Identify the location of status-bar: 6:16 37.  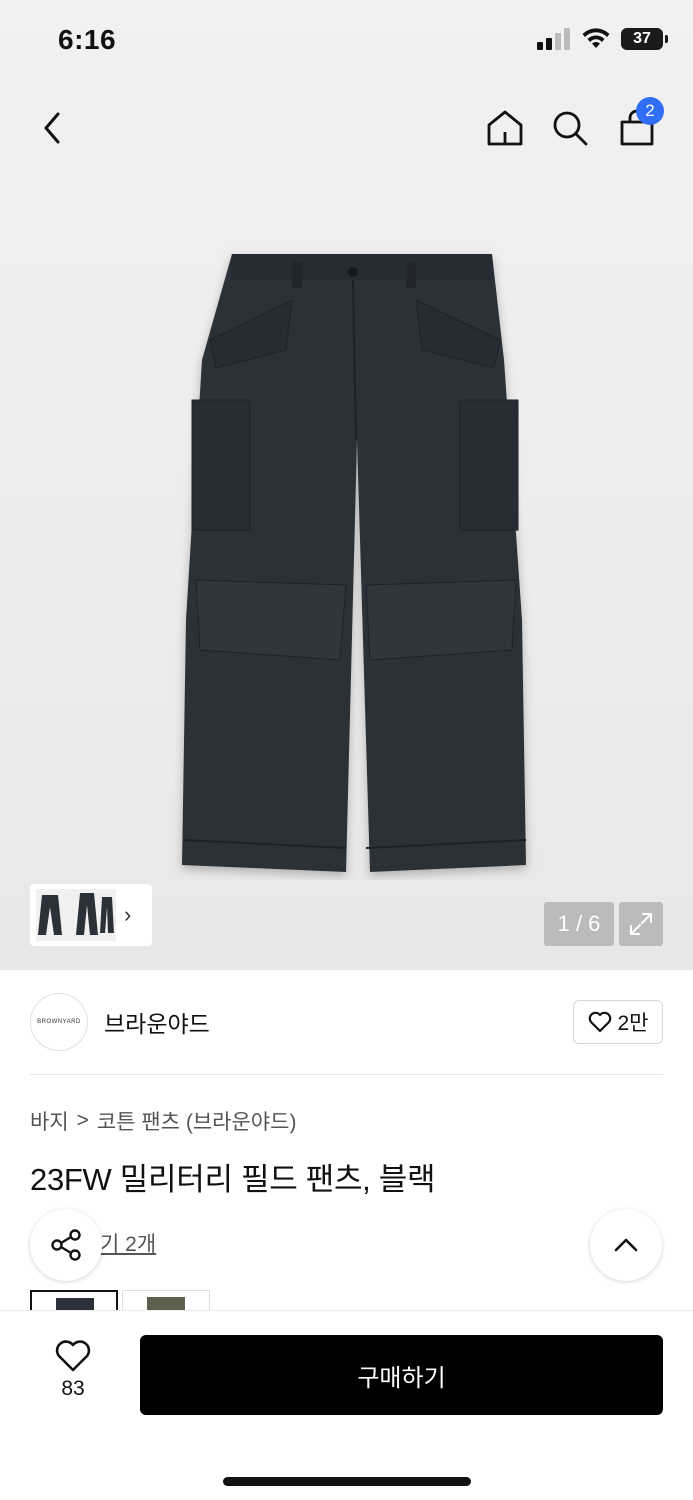
(346, 42).